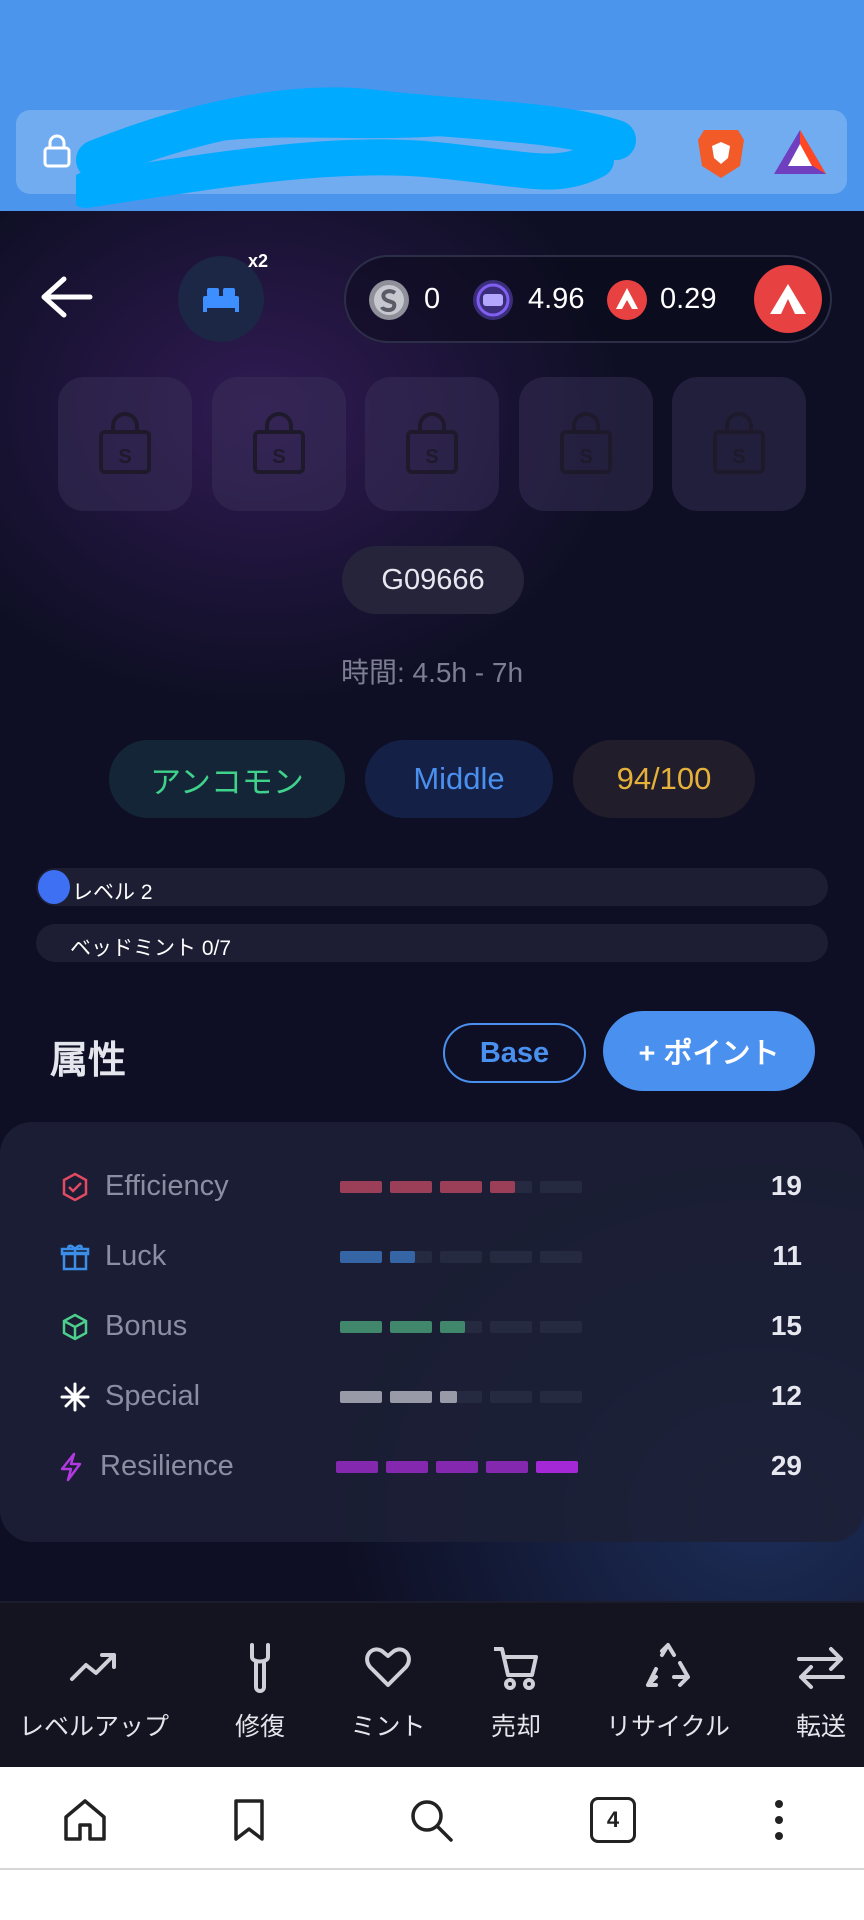 The image size is (864, 1920). I want to click on efficiency-icon, so click(75, 1187).